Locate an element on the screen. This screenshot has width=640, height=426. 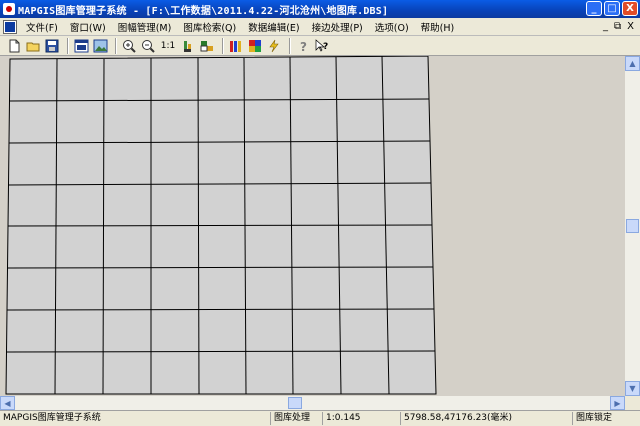
horizontal-scroll-thumb is located at coordinates (295, 403).